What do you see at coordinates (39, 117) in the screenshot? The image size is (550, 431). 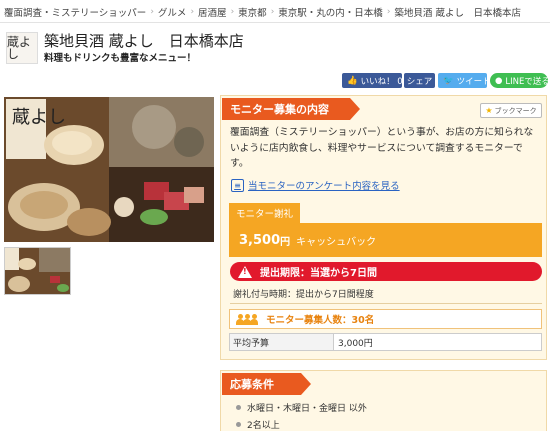 I see `main-photo-sign-text: 蔵よし` at bounding box center [39, 117].